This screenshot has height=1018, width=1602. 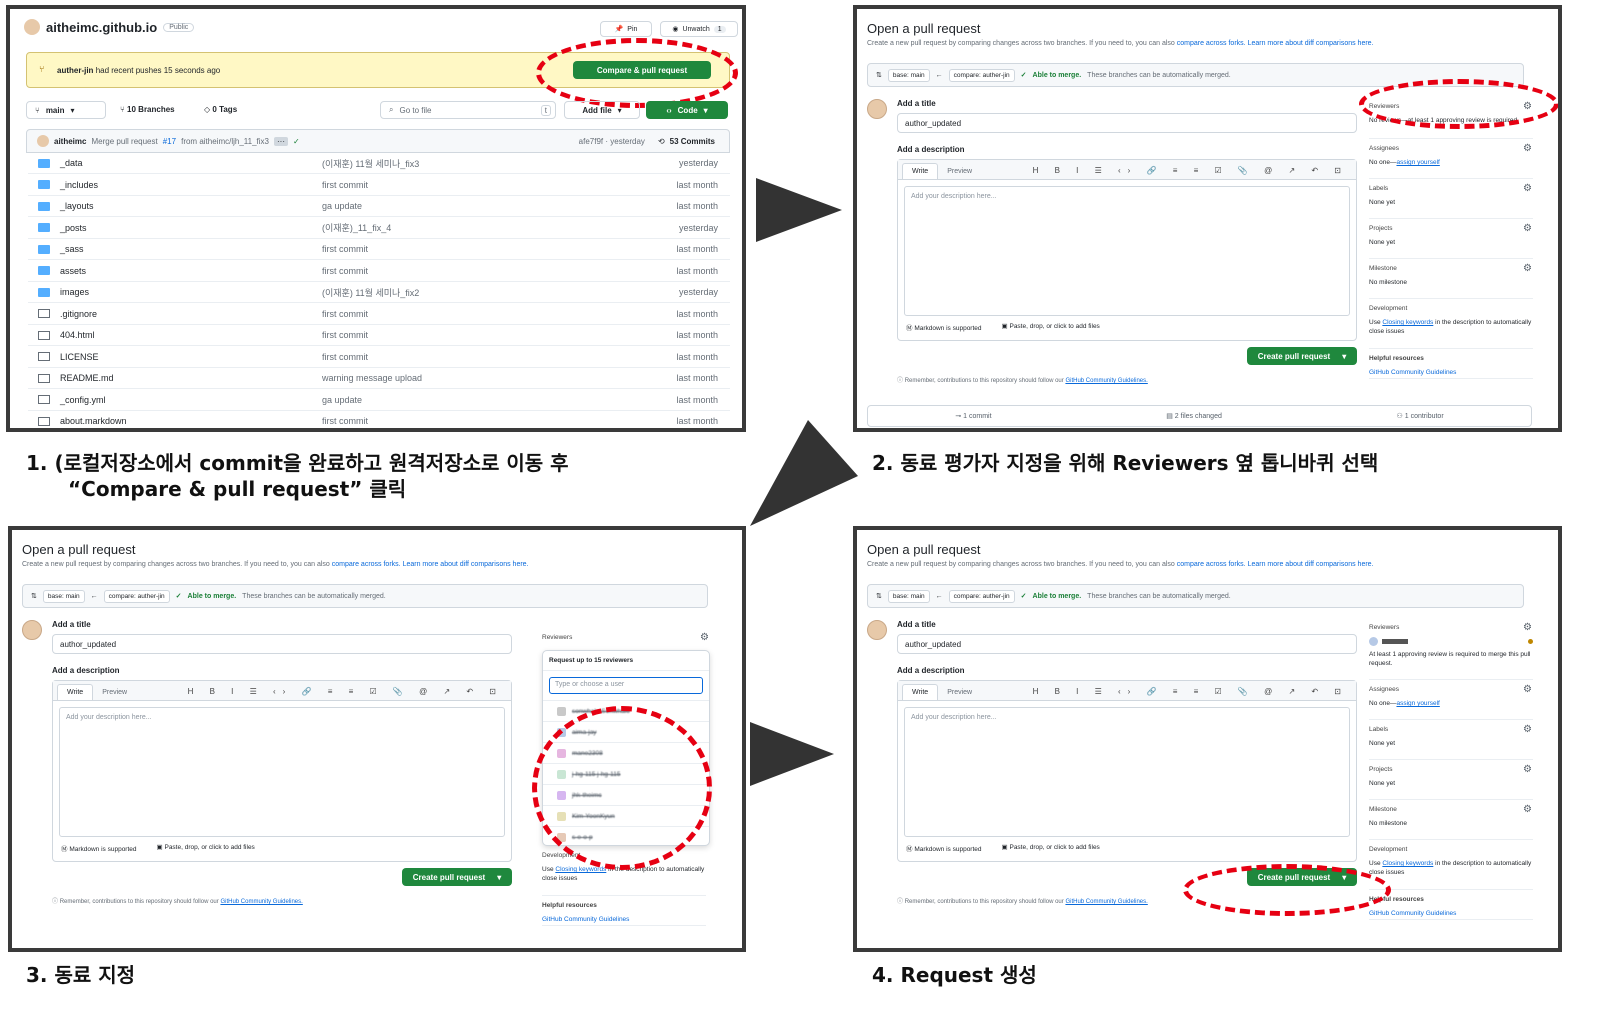 What do you see at coordinates (191, 400) in the screenshot?
I see `file-name: _config.yml` at bounding box center [191, 400].